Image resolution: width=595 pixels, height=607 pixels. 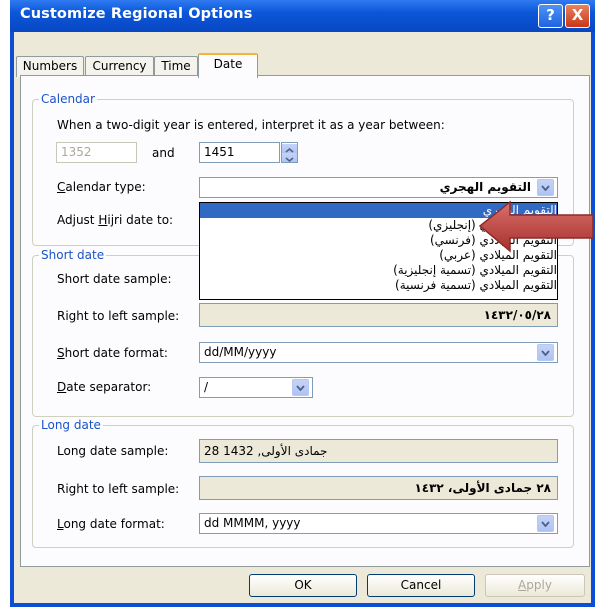 I want to click on long-date-sample-label: Long date sample:, so click(x=113, y=451).